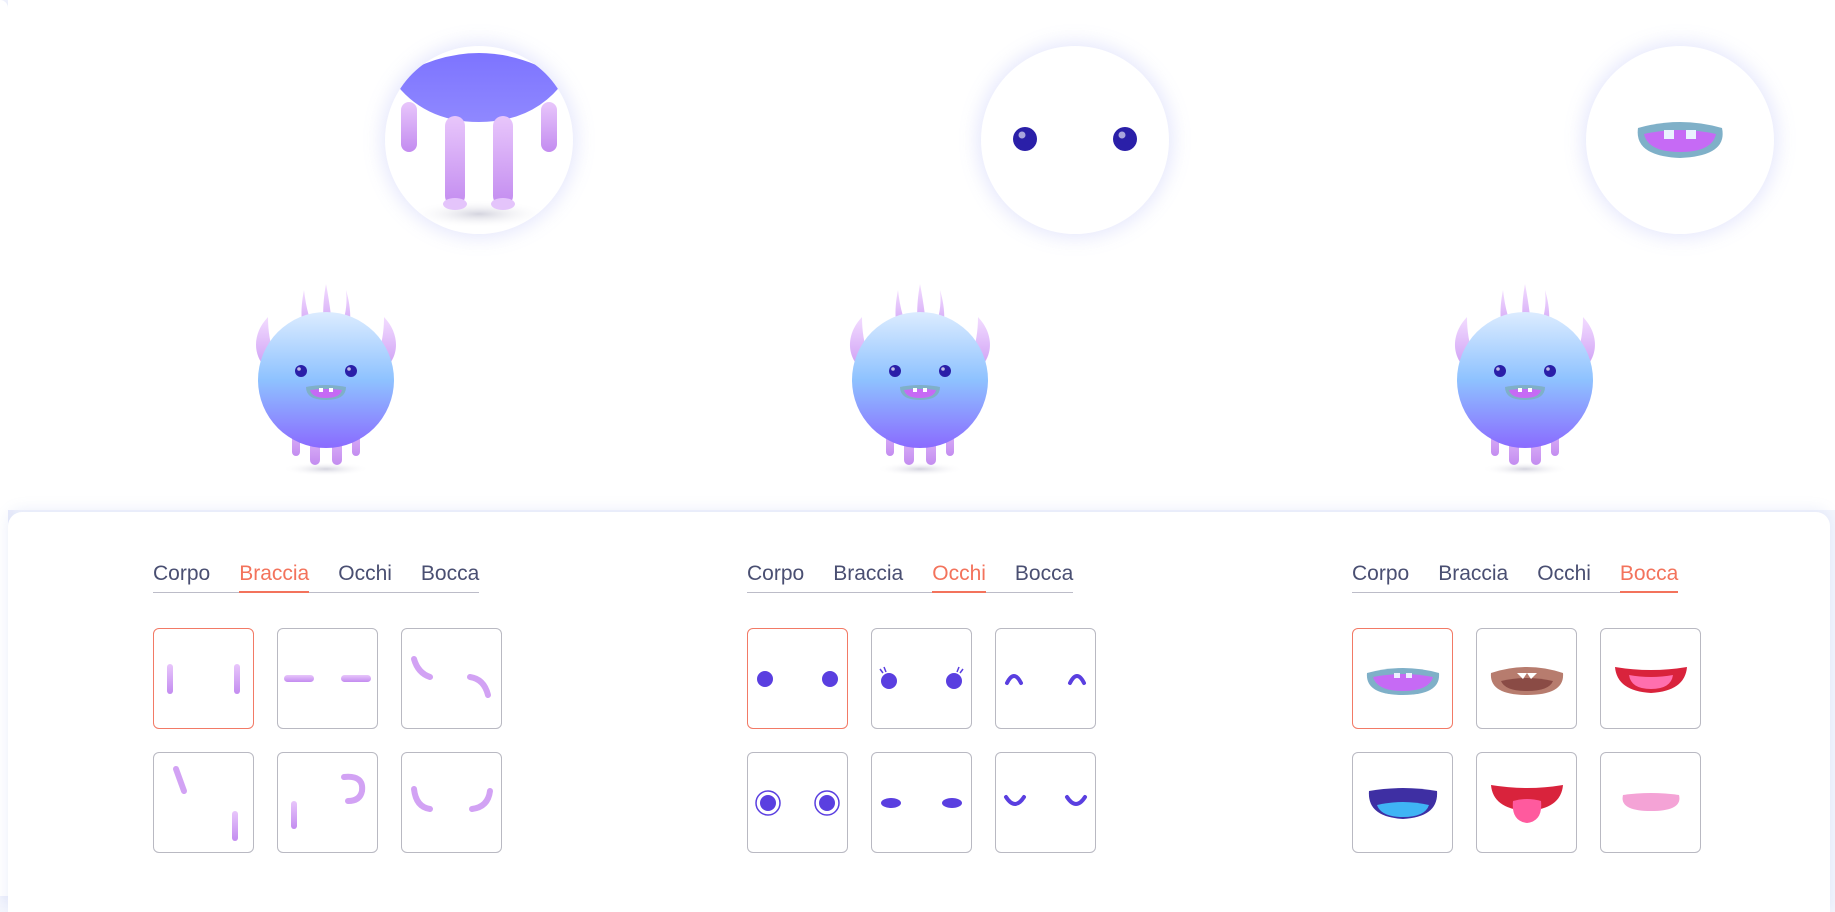 The image size is (1835, 912). I want to click on option-mouth-red-open, so click(1650, 678).